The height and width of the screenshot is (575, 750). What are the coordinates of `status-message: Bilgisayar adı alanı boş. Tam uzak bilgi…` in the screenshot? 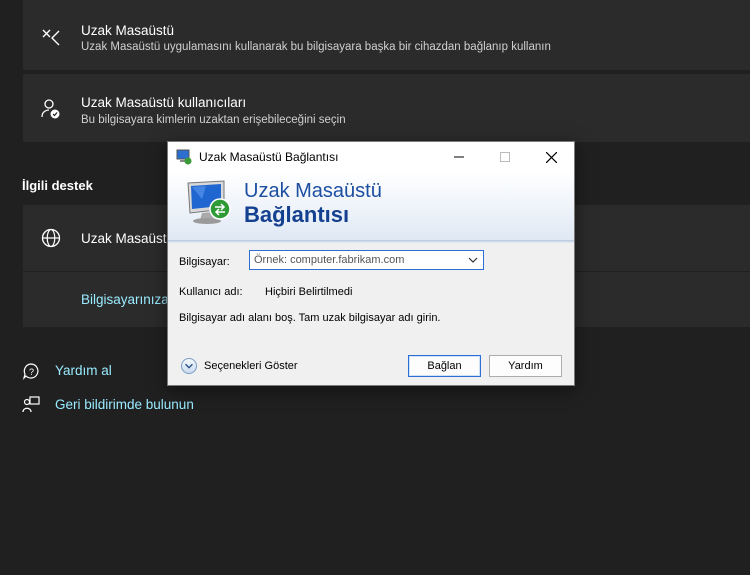 It's located at (310, 318).